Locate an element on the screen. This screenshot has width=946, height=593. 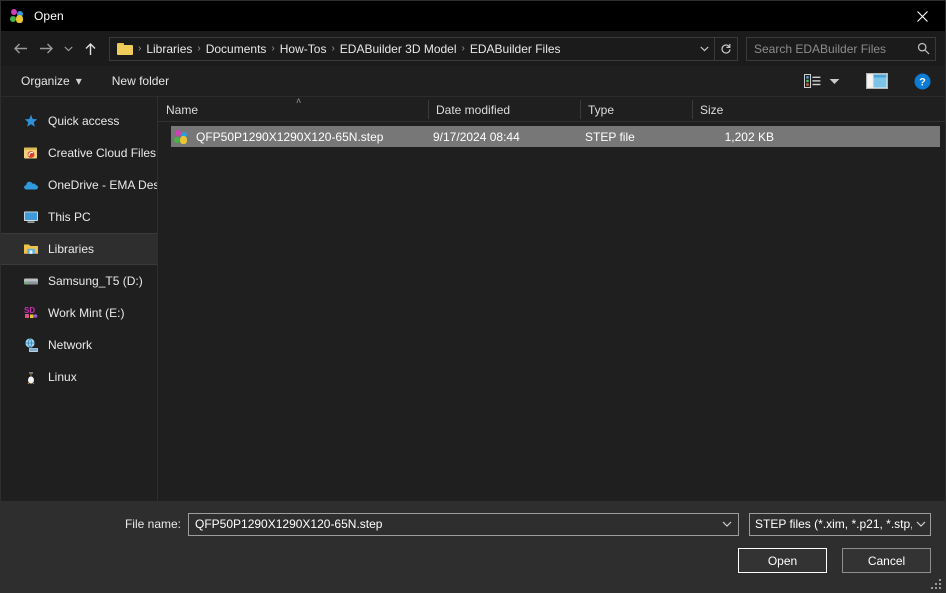
sidebar-item-onedrive: OneDrive - EMA Desi is located at coordinates (79, 185).